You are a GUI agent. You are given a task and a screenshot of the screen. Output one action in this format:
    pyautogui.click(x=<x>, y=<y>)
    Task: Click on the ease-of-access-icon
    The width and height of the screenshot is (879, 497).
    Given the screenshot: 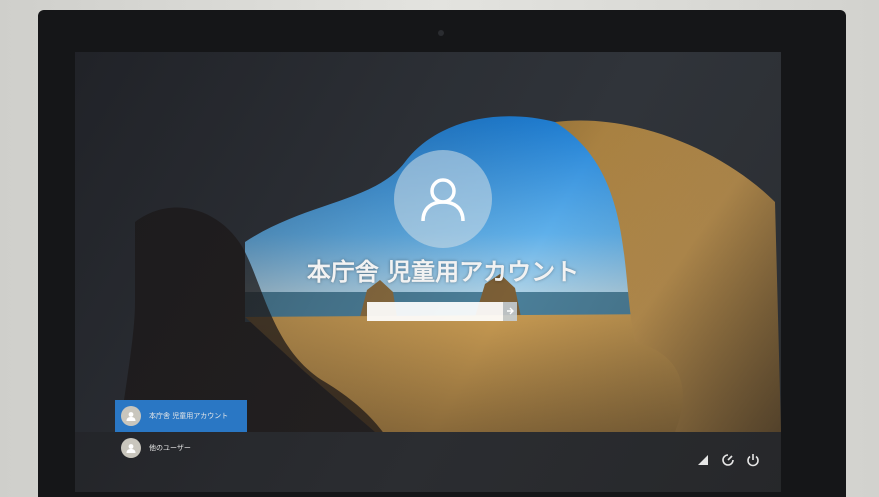 What is the action you would take?
    pyautogui.click(x=728, y=460)
    